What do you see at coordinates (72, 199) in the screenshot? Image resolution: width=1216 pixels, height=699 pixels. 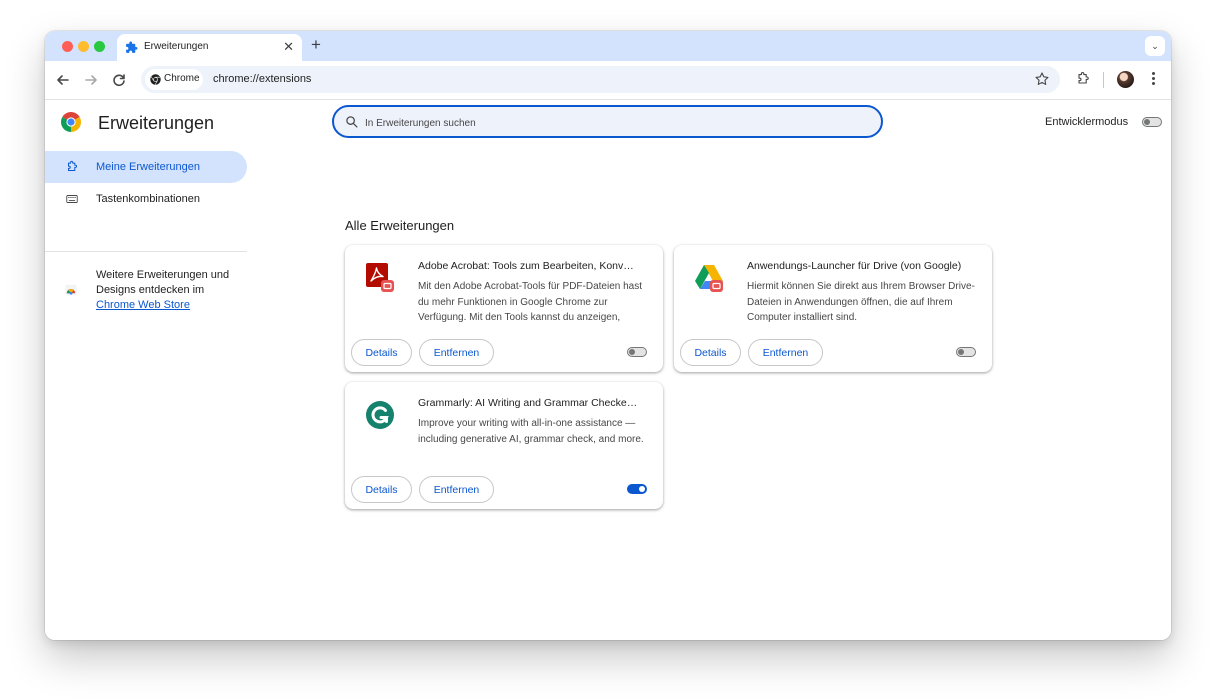 I see `keyboard-icon` at bounding box center [72, 199].